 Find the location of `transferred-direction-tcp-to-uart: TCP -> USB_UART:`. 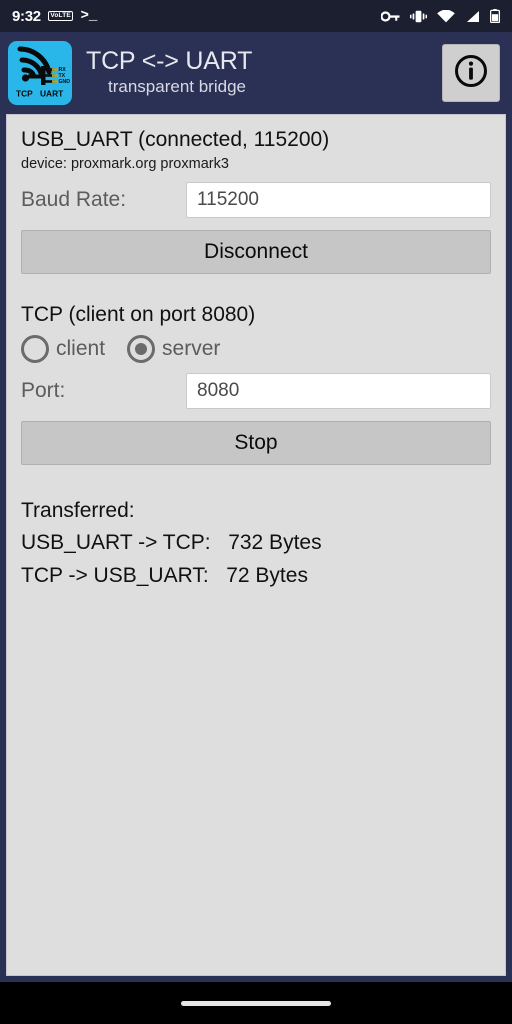

transferred-direction-tcp-to-uart: TCP -> USB_UART: is located at coordinates (115, 575).